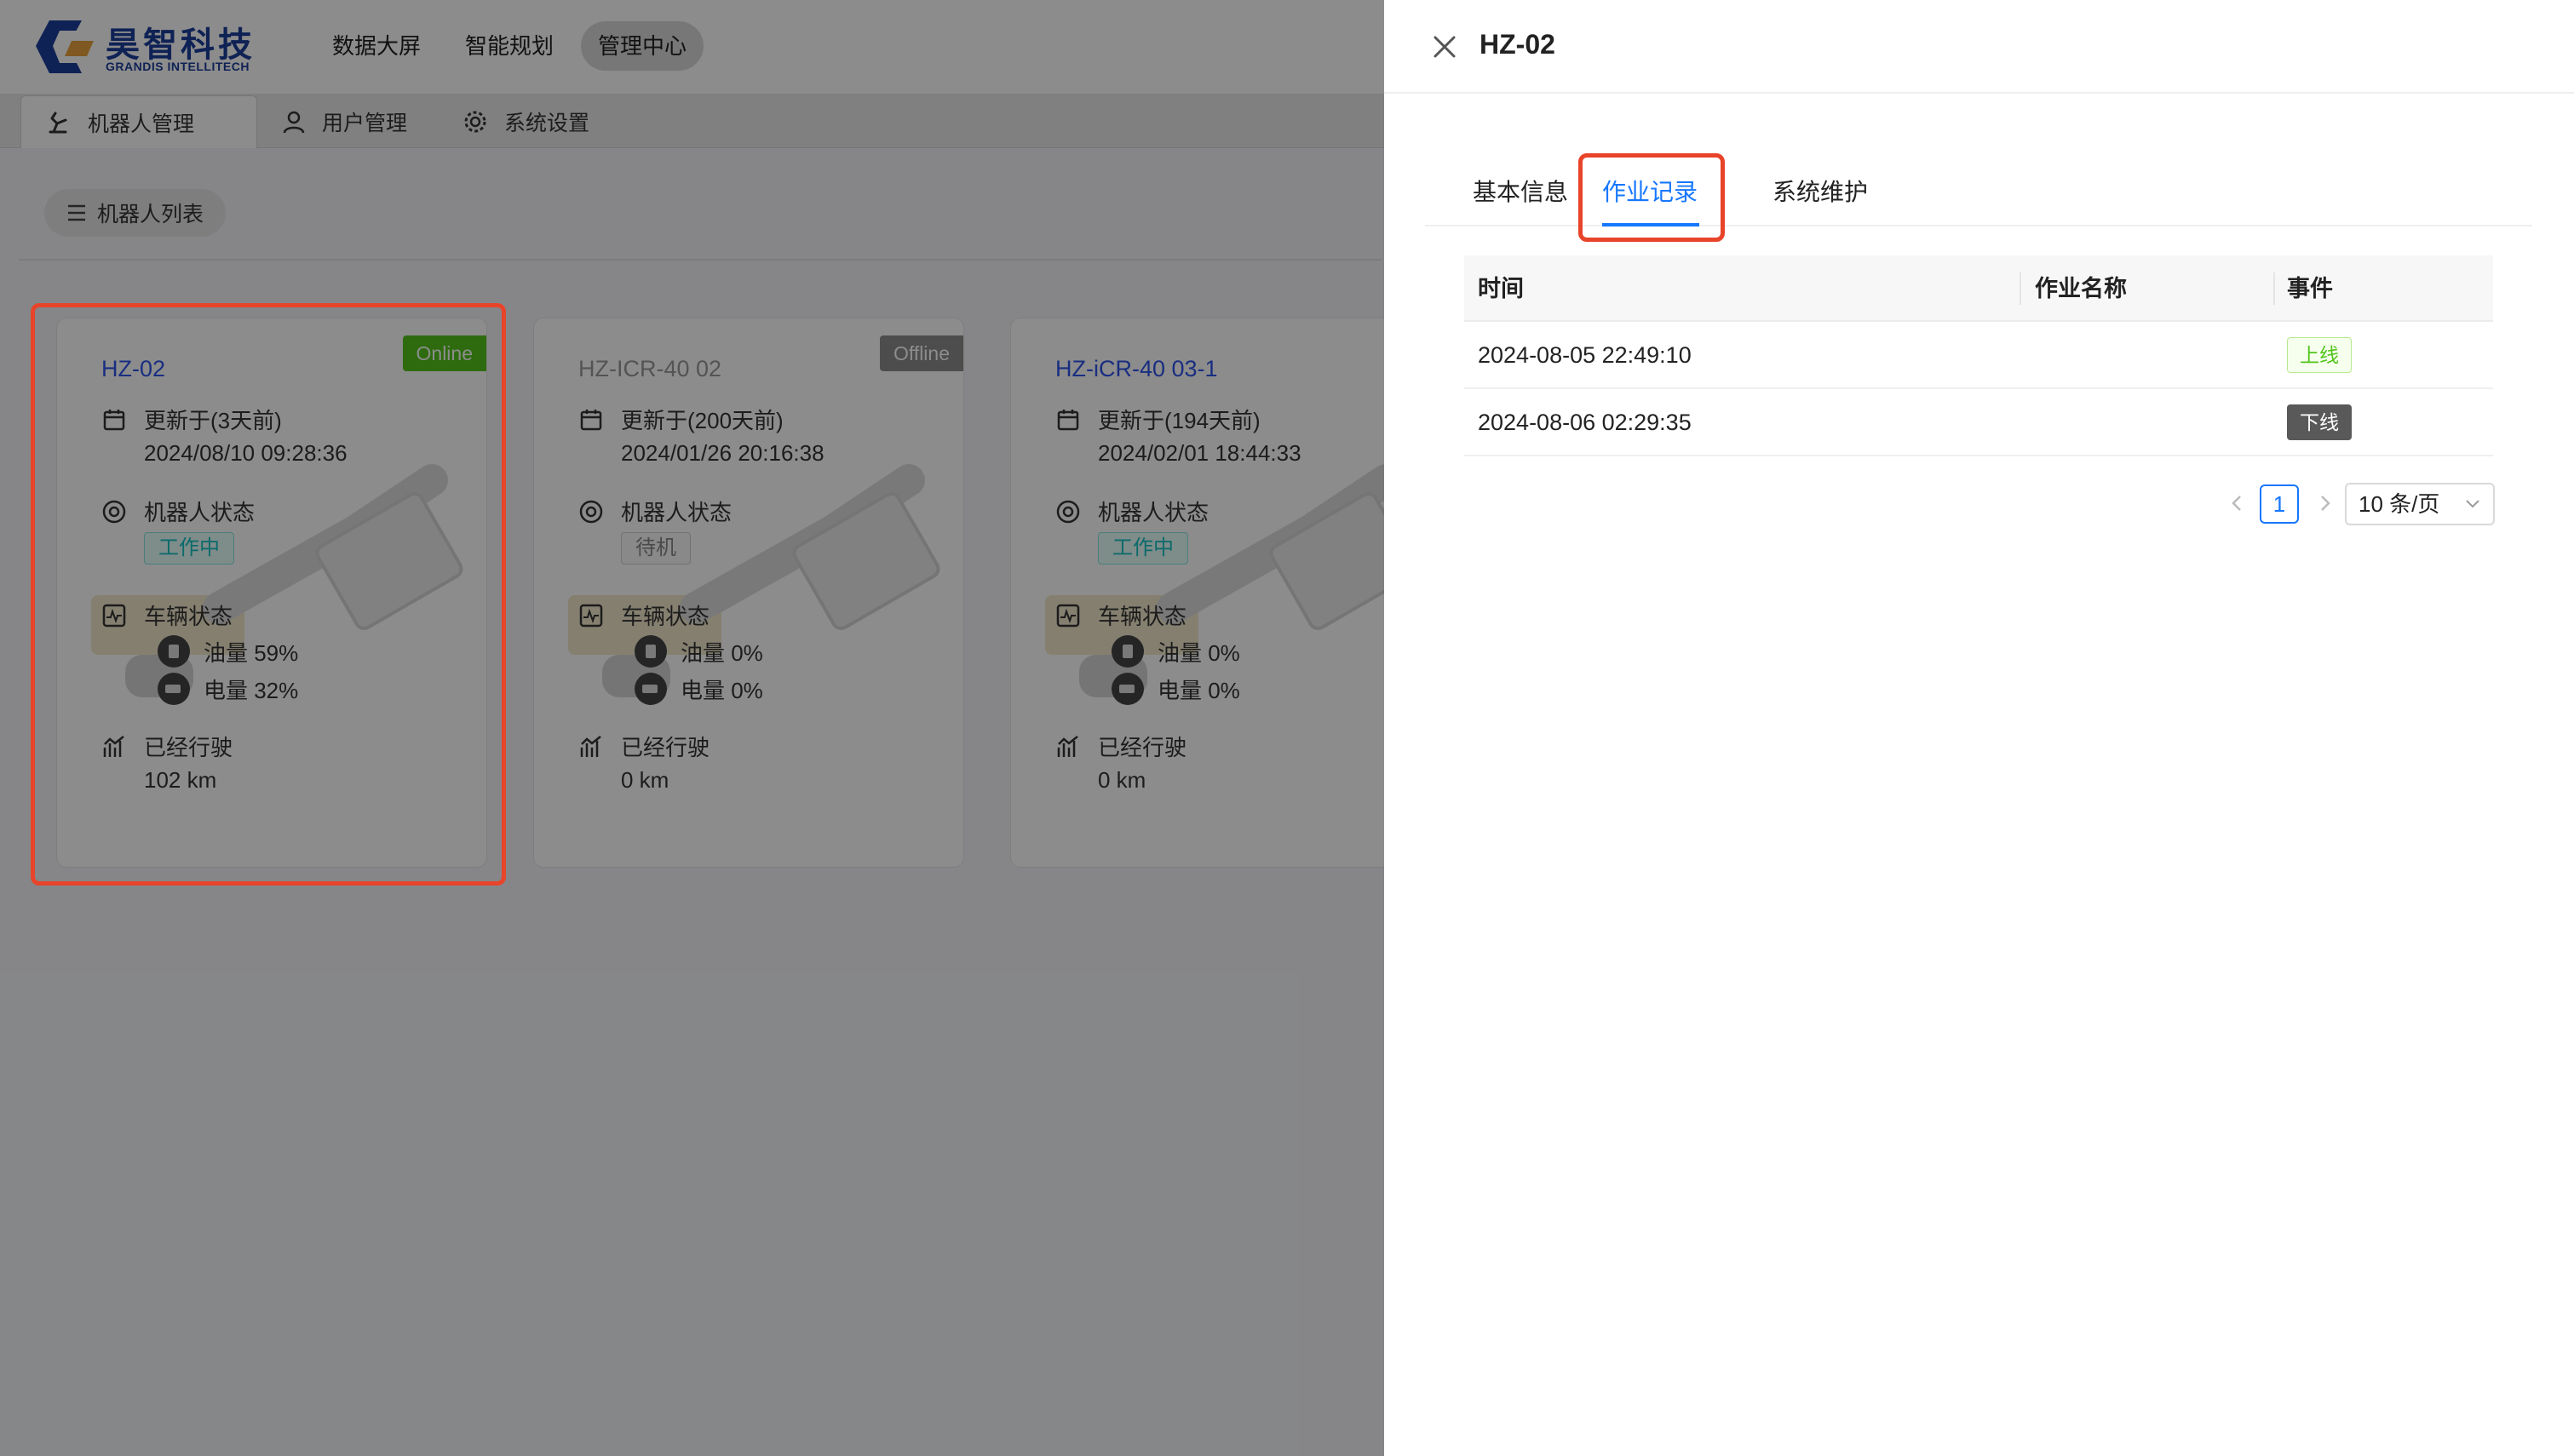  Describe the element at coordinates (2081, 288) in the screenshot. I see `column-job-name: 作业名称` at that location.